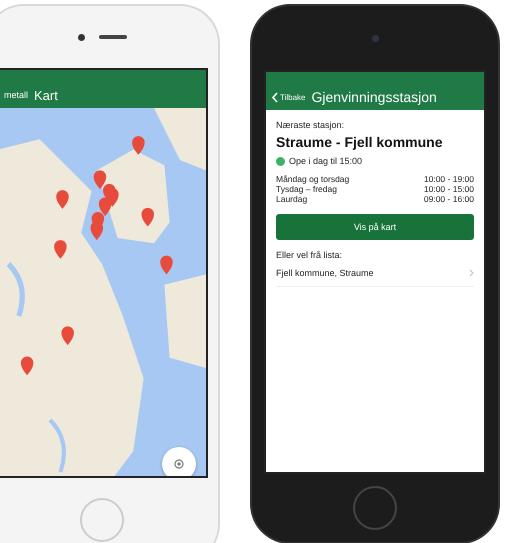 The image size is (505, 543). What do you see at coordinates (112, 37) in the screenshot?
I see `speaker-icon` at bounding box center [112, 37].